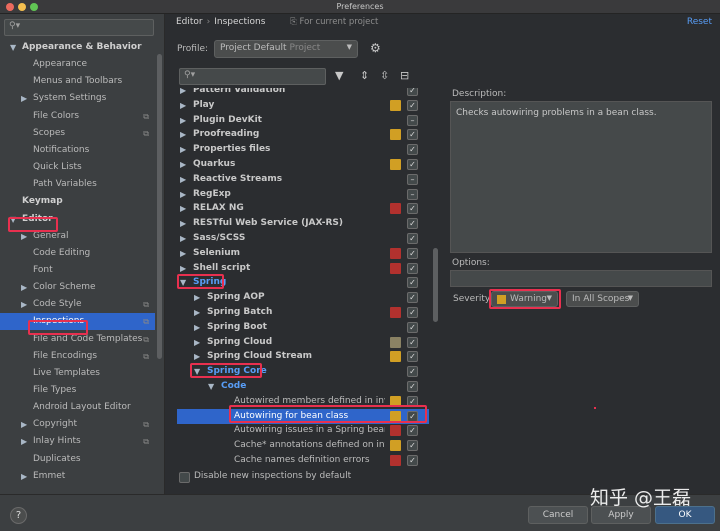 This screenshot has height=531, width=720. I want to click on sidebar-item: ▶ Emmet, so click(77, 476).